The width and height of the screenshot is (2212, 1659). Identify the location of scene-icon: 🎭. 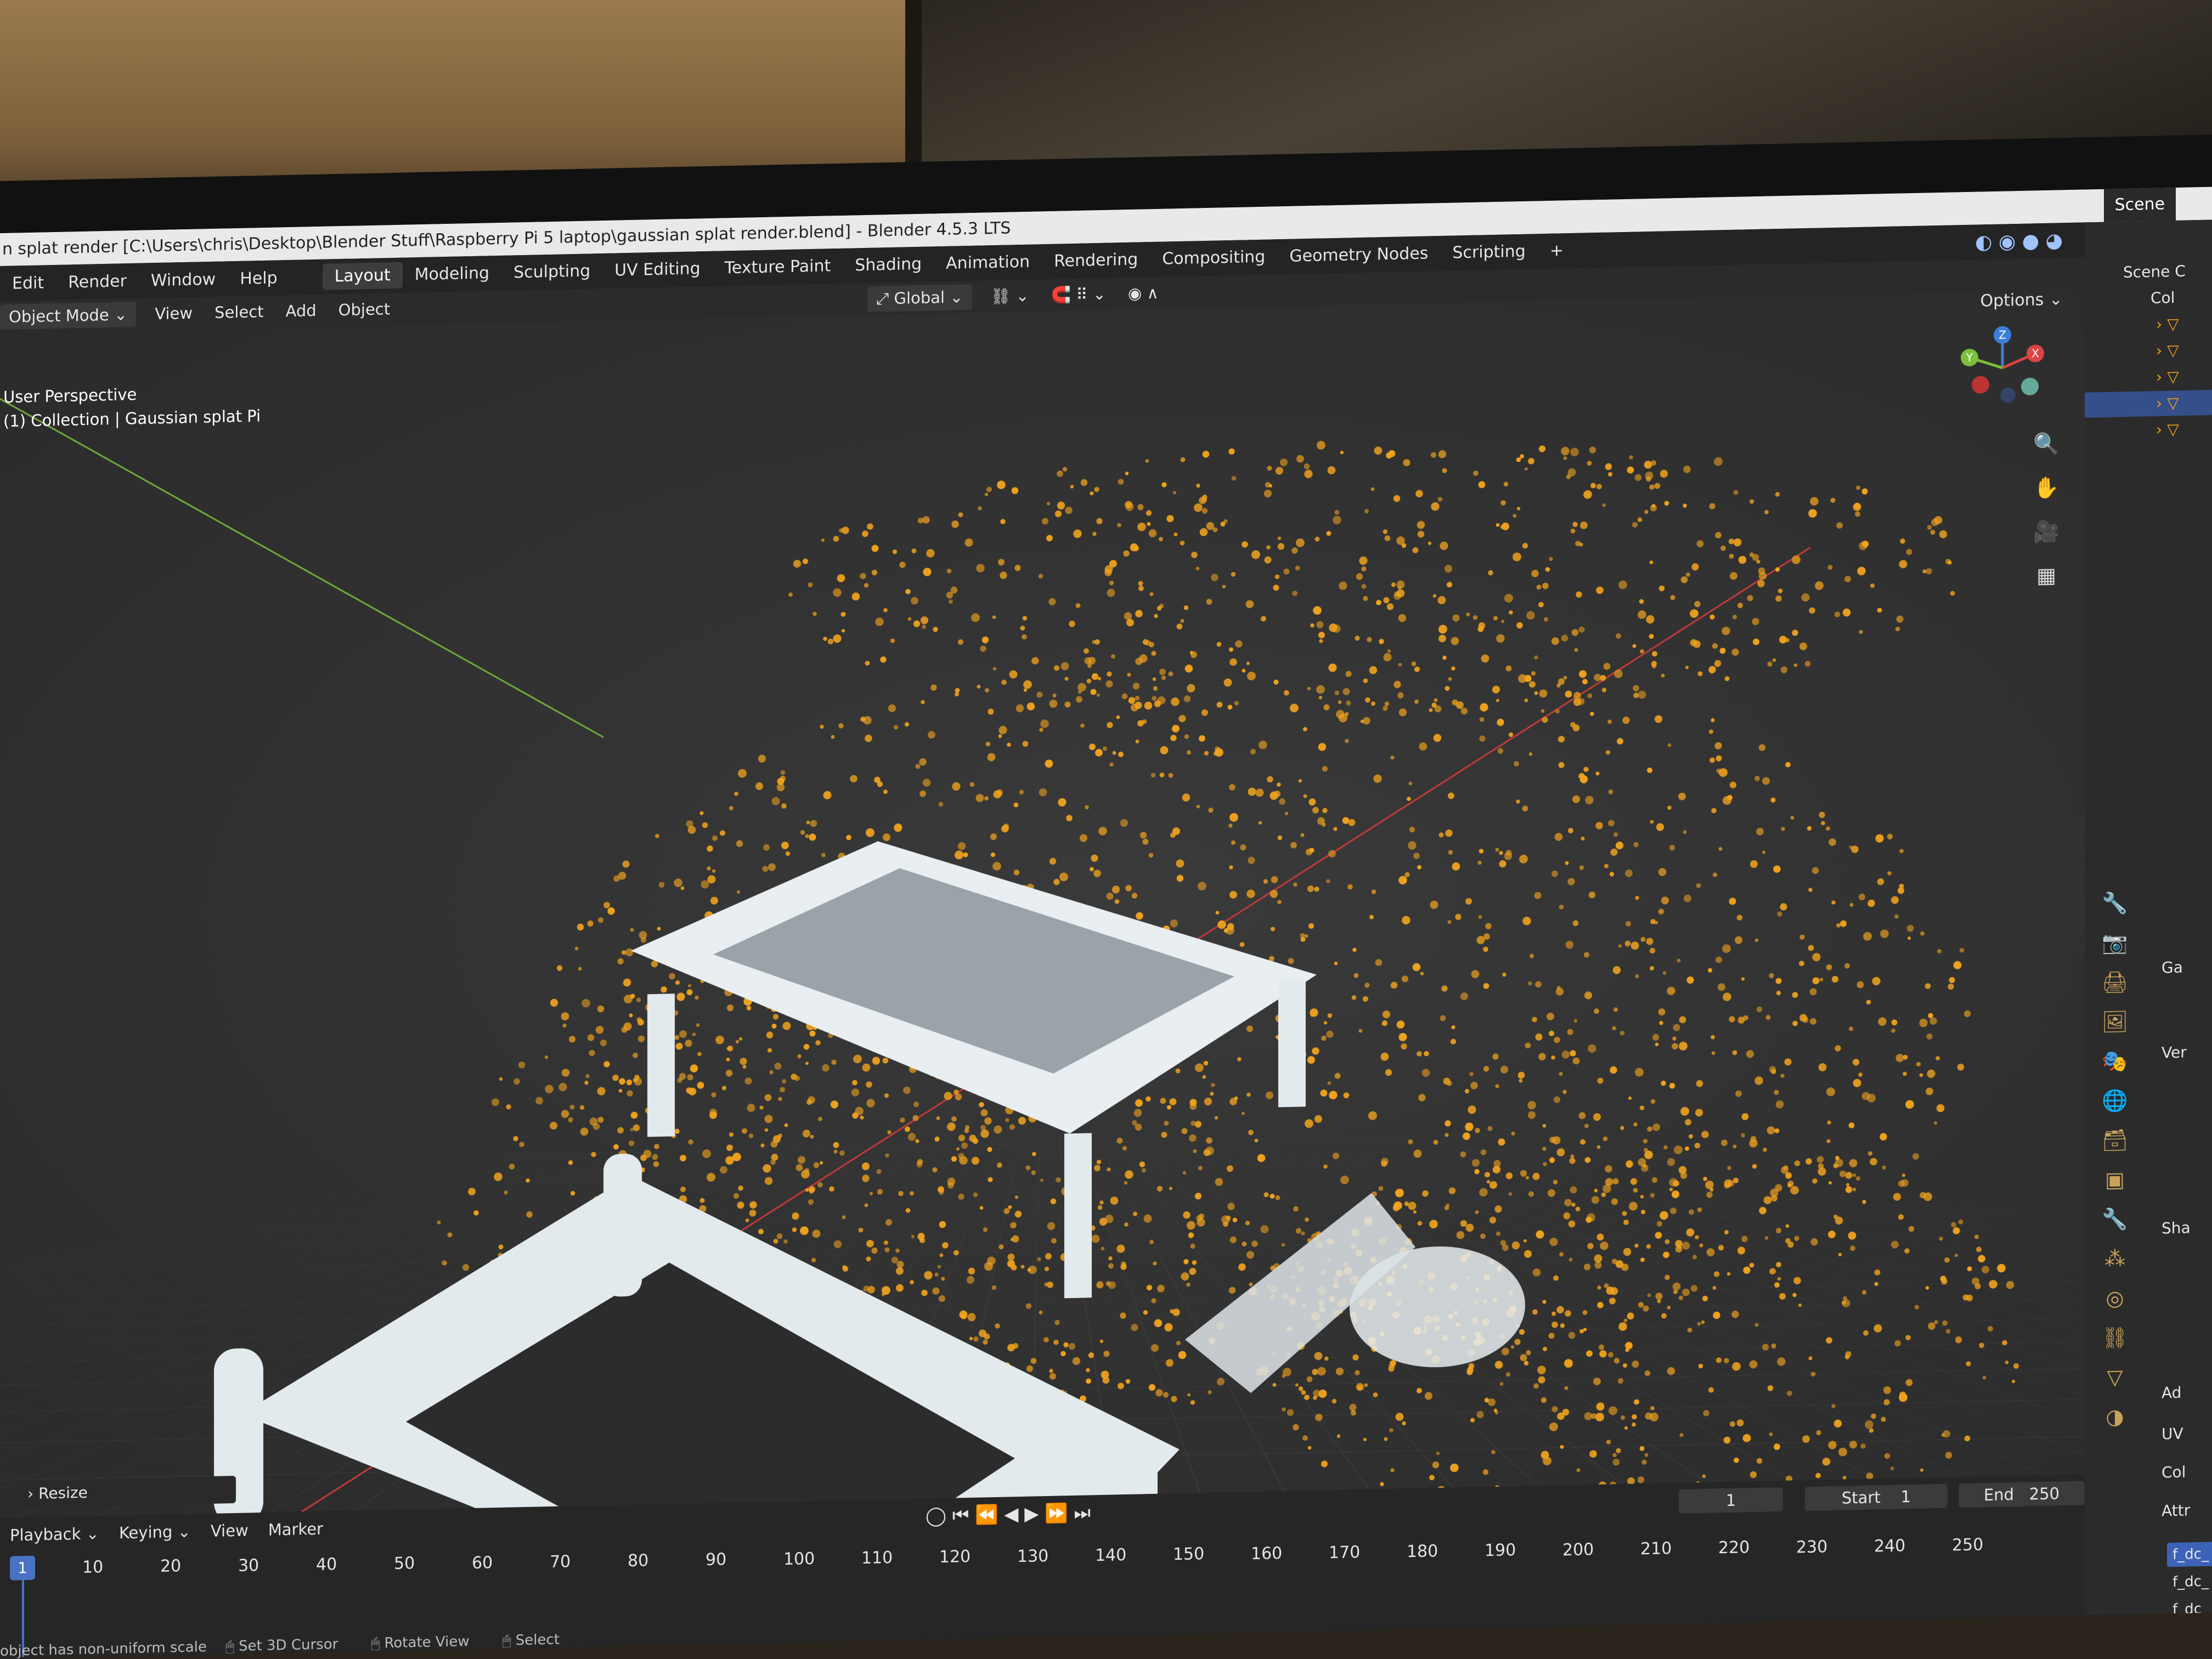
(2115, 1069).